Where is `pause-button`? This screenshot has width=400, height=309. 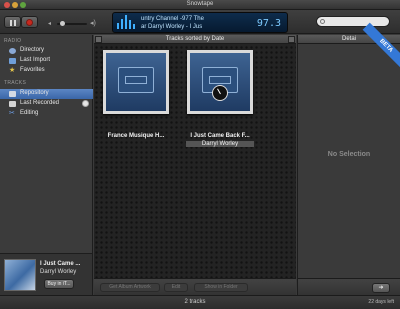
pause-button is located at coordinates (12, 22).